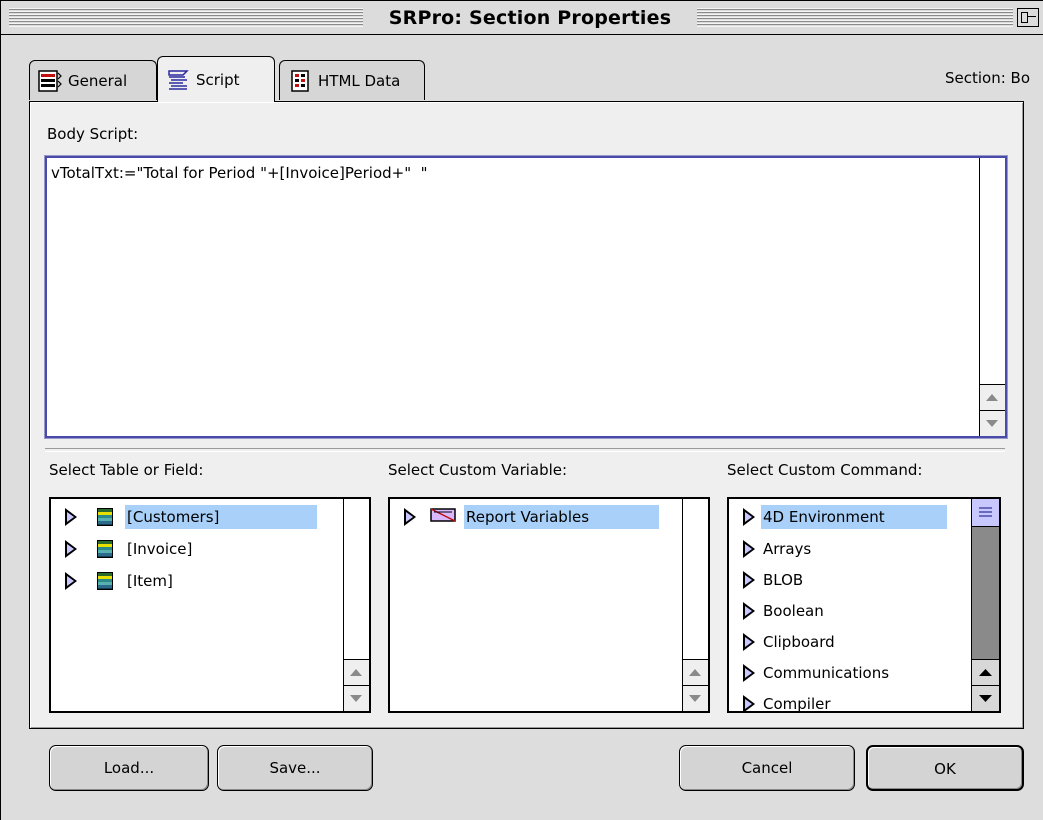  I want to click on custom-variable-label: Select Custom Variable:, so click(478, 470).